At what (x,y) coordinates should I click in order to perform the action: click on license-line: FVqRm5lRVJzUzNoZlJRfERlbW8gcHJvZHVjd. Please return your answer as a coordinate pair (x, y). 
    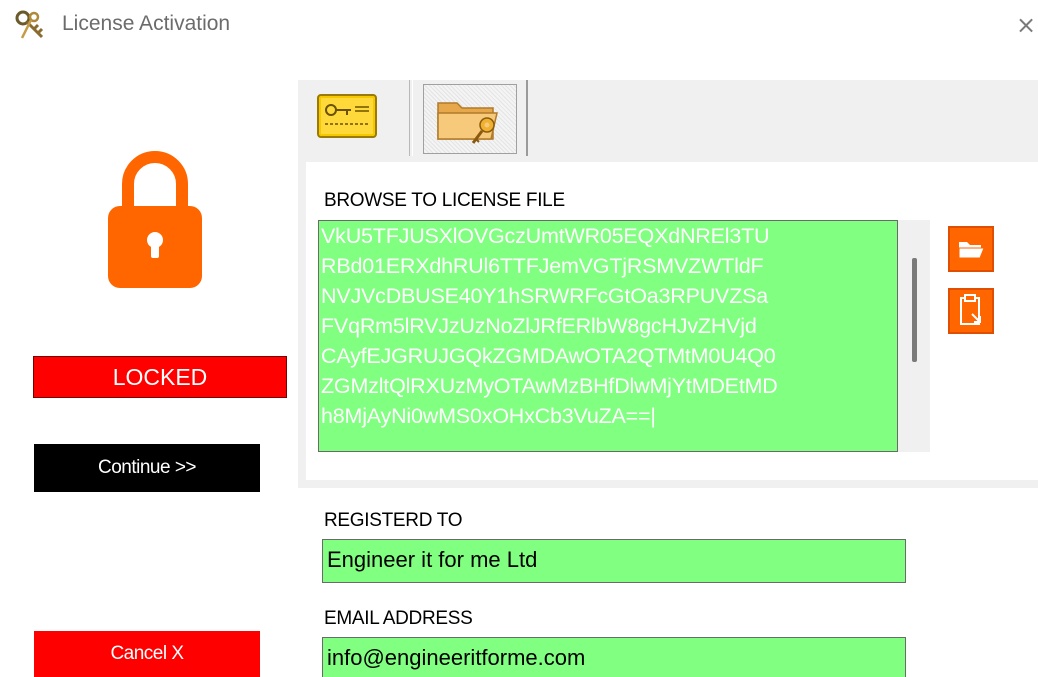
    Looking at the image, I should click on (539, 326).